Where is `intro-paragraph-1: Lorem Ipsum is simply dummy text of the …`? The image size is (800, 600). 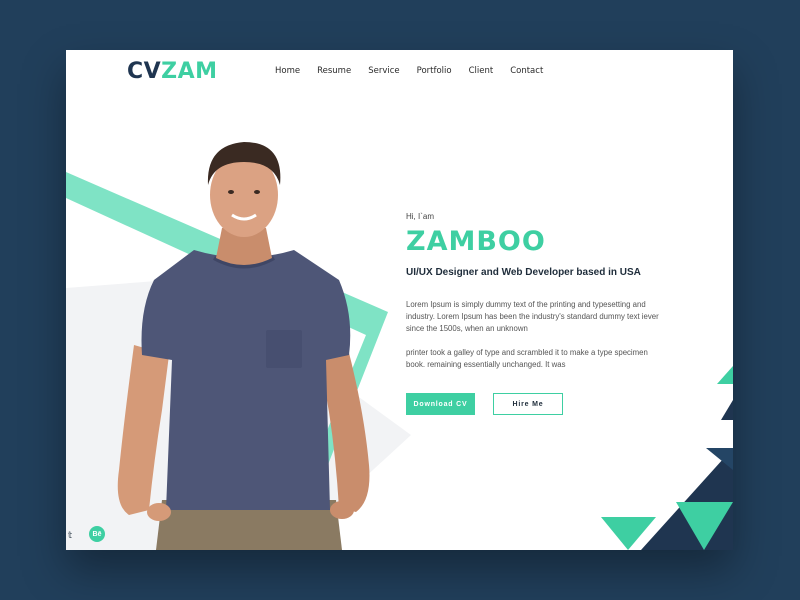
intro-paragraph-1: Lorem Ipsum is simply dummy text of the … is located at coordinates (532, 316).